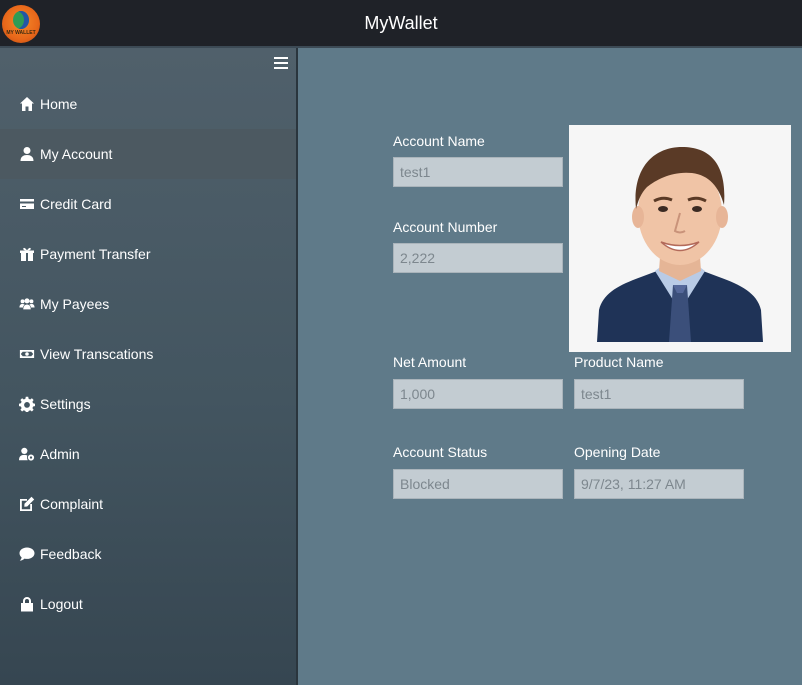  I want to click on sidebar-item-complaint: Complaint, so click(148, 504).